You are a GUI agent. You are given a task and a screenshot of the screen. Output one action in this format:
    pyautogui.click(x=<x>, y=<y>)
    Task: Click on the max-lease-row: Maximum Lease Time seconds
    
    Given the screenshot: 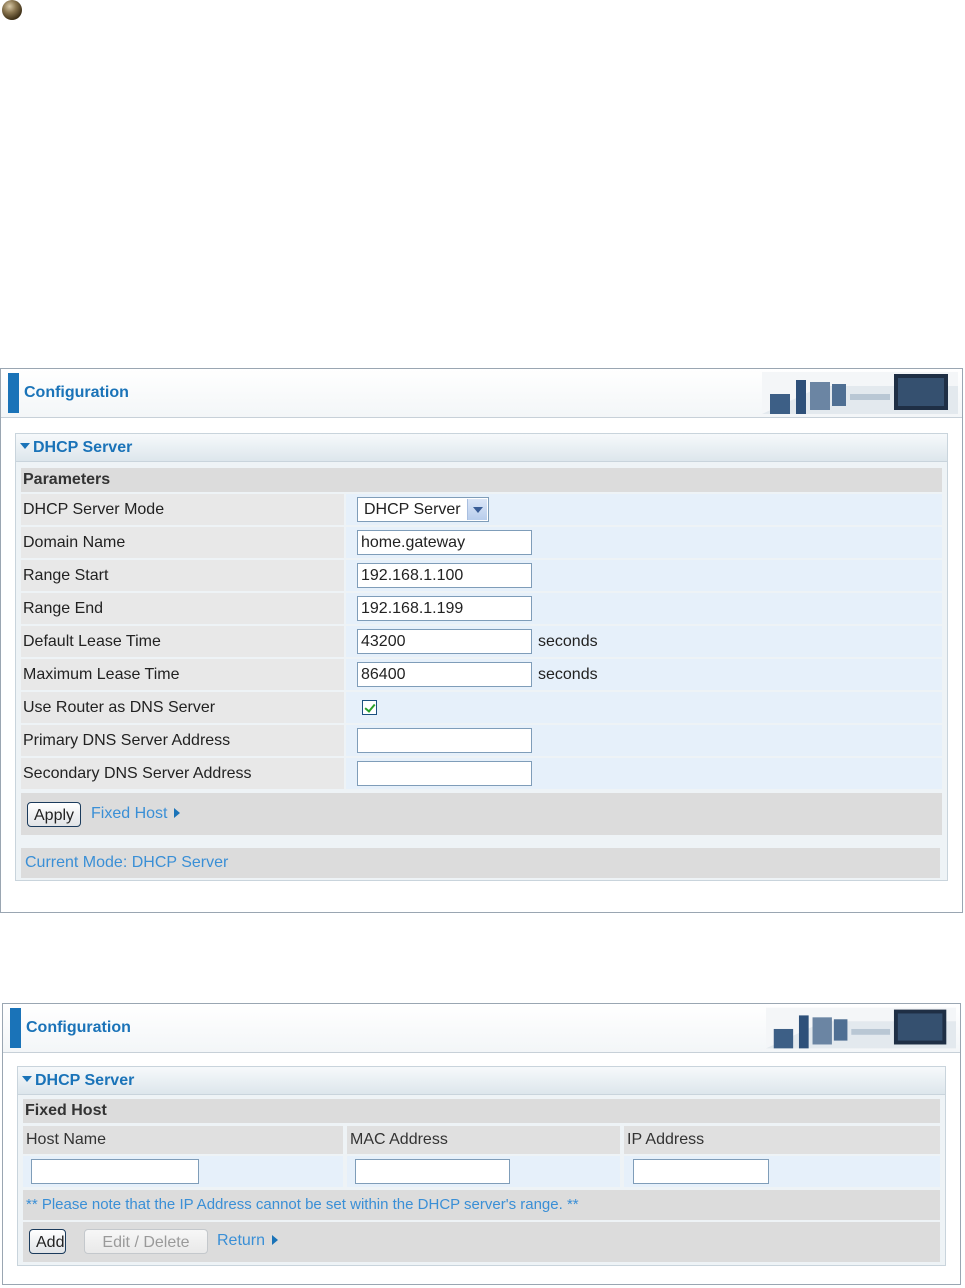 What is the action you would take?
    pyautogui.click(x=481, y=675)
    